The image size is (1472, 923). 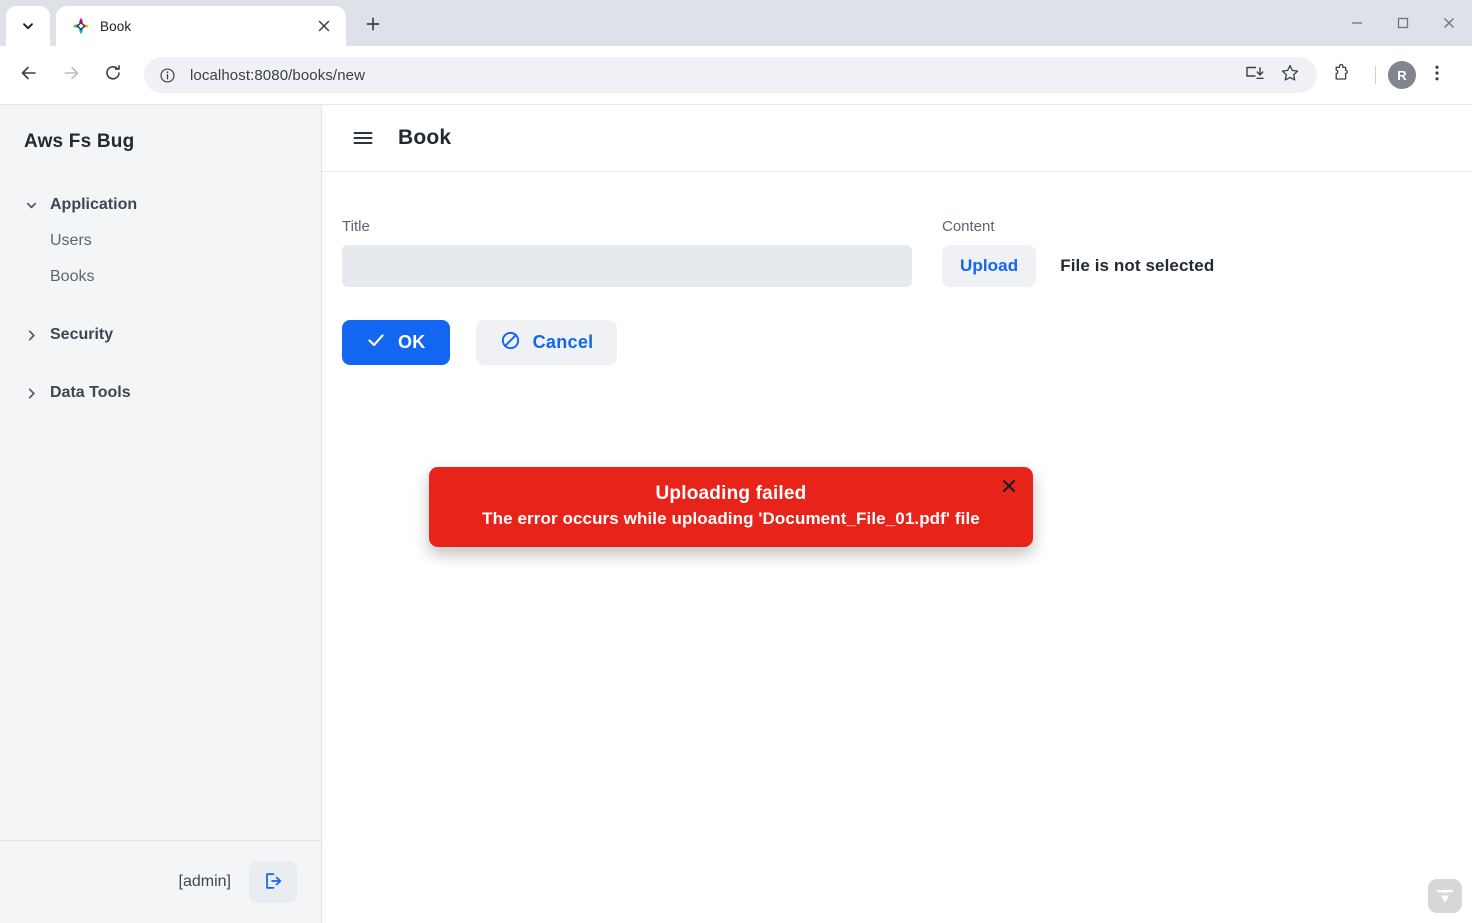 What do you see at coordinates (1137, 265) in the screenshot?
I see `file-status-label: File is not selected` at bounding box center [1137, 265].